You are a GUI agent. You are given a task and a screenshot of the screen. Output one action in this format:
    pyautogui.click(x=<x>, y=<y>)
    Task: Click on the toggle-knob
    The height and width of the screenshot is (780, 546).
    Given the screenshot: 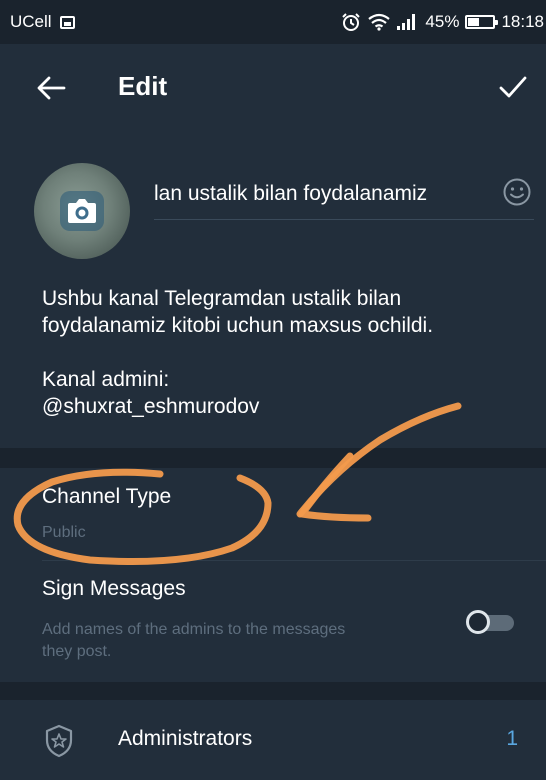 What is the action you would take?
    pyautogui.click(x=478, y=622)
    